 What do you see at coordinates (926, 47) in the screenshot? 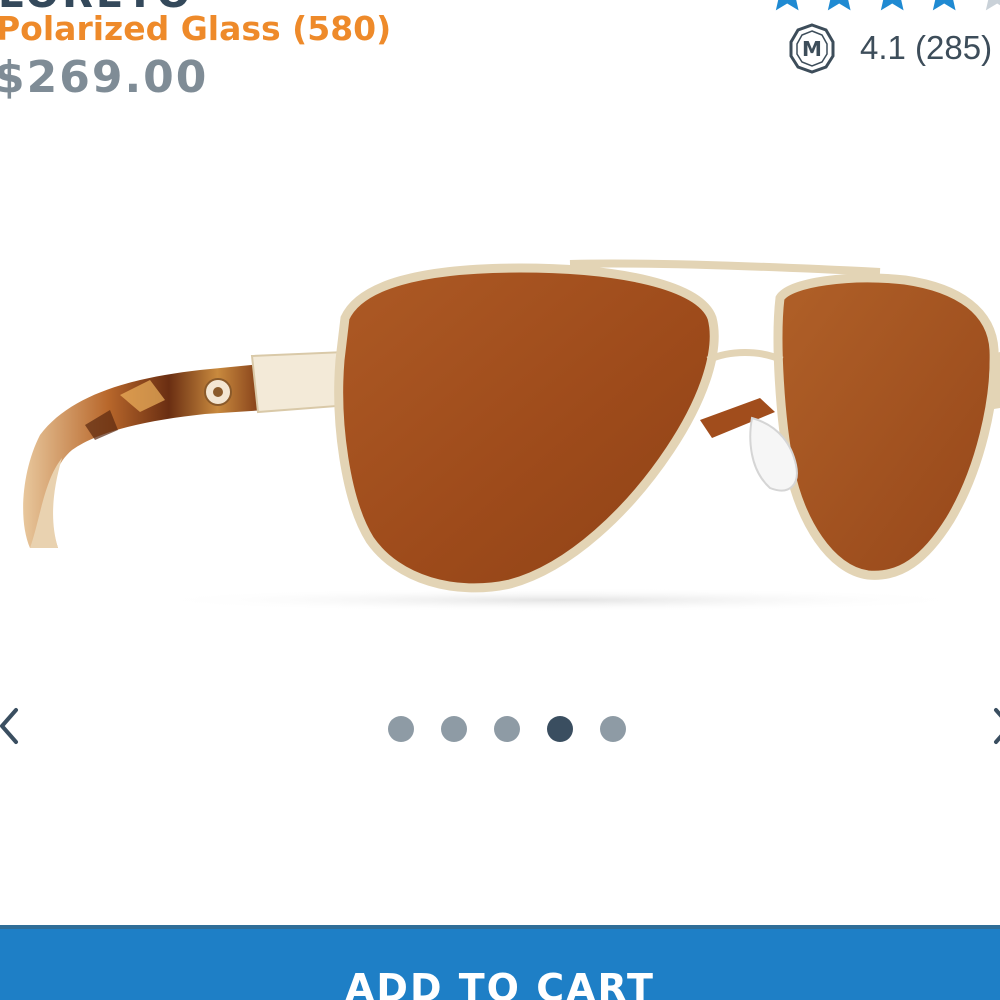
I see `rating-text: 4.1 (285)` at bounding box center [926, 47].